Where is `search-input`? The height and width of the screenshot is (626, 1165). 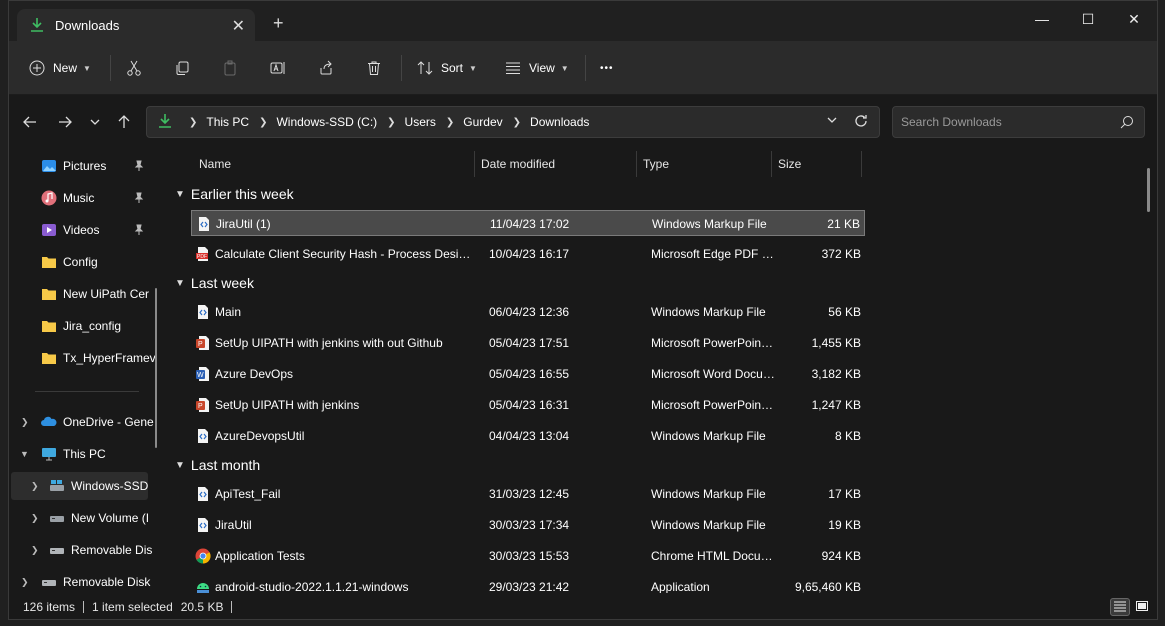
search-input is located at coordinates (1006, 122).